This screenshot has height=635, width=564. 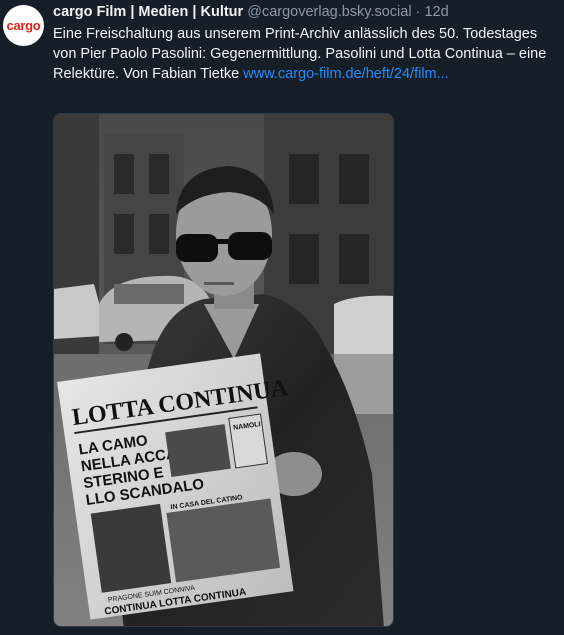 What do you see at coordinates (148, 12) in the screenshot?
I see `author-display-name: cargo Film | Medien | Kultur` at bounding box center [148, 12].